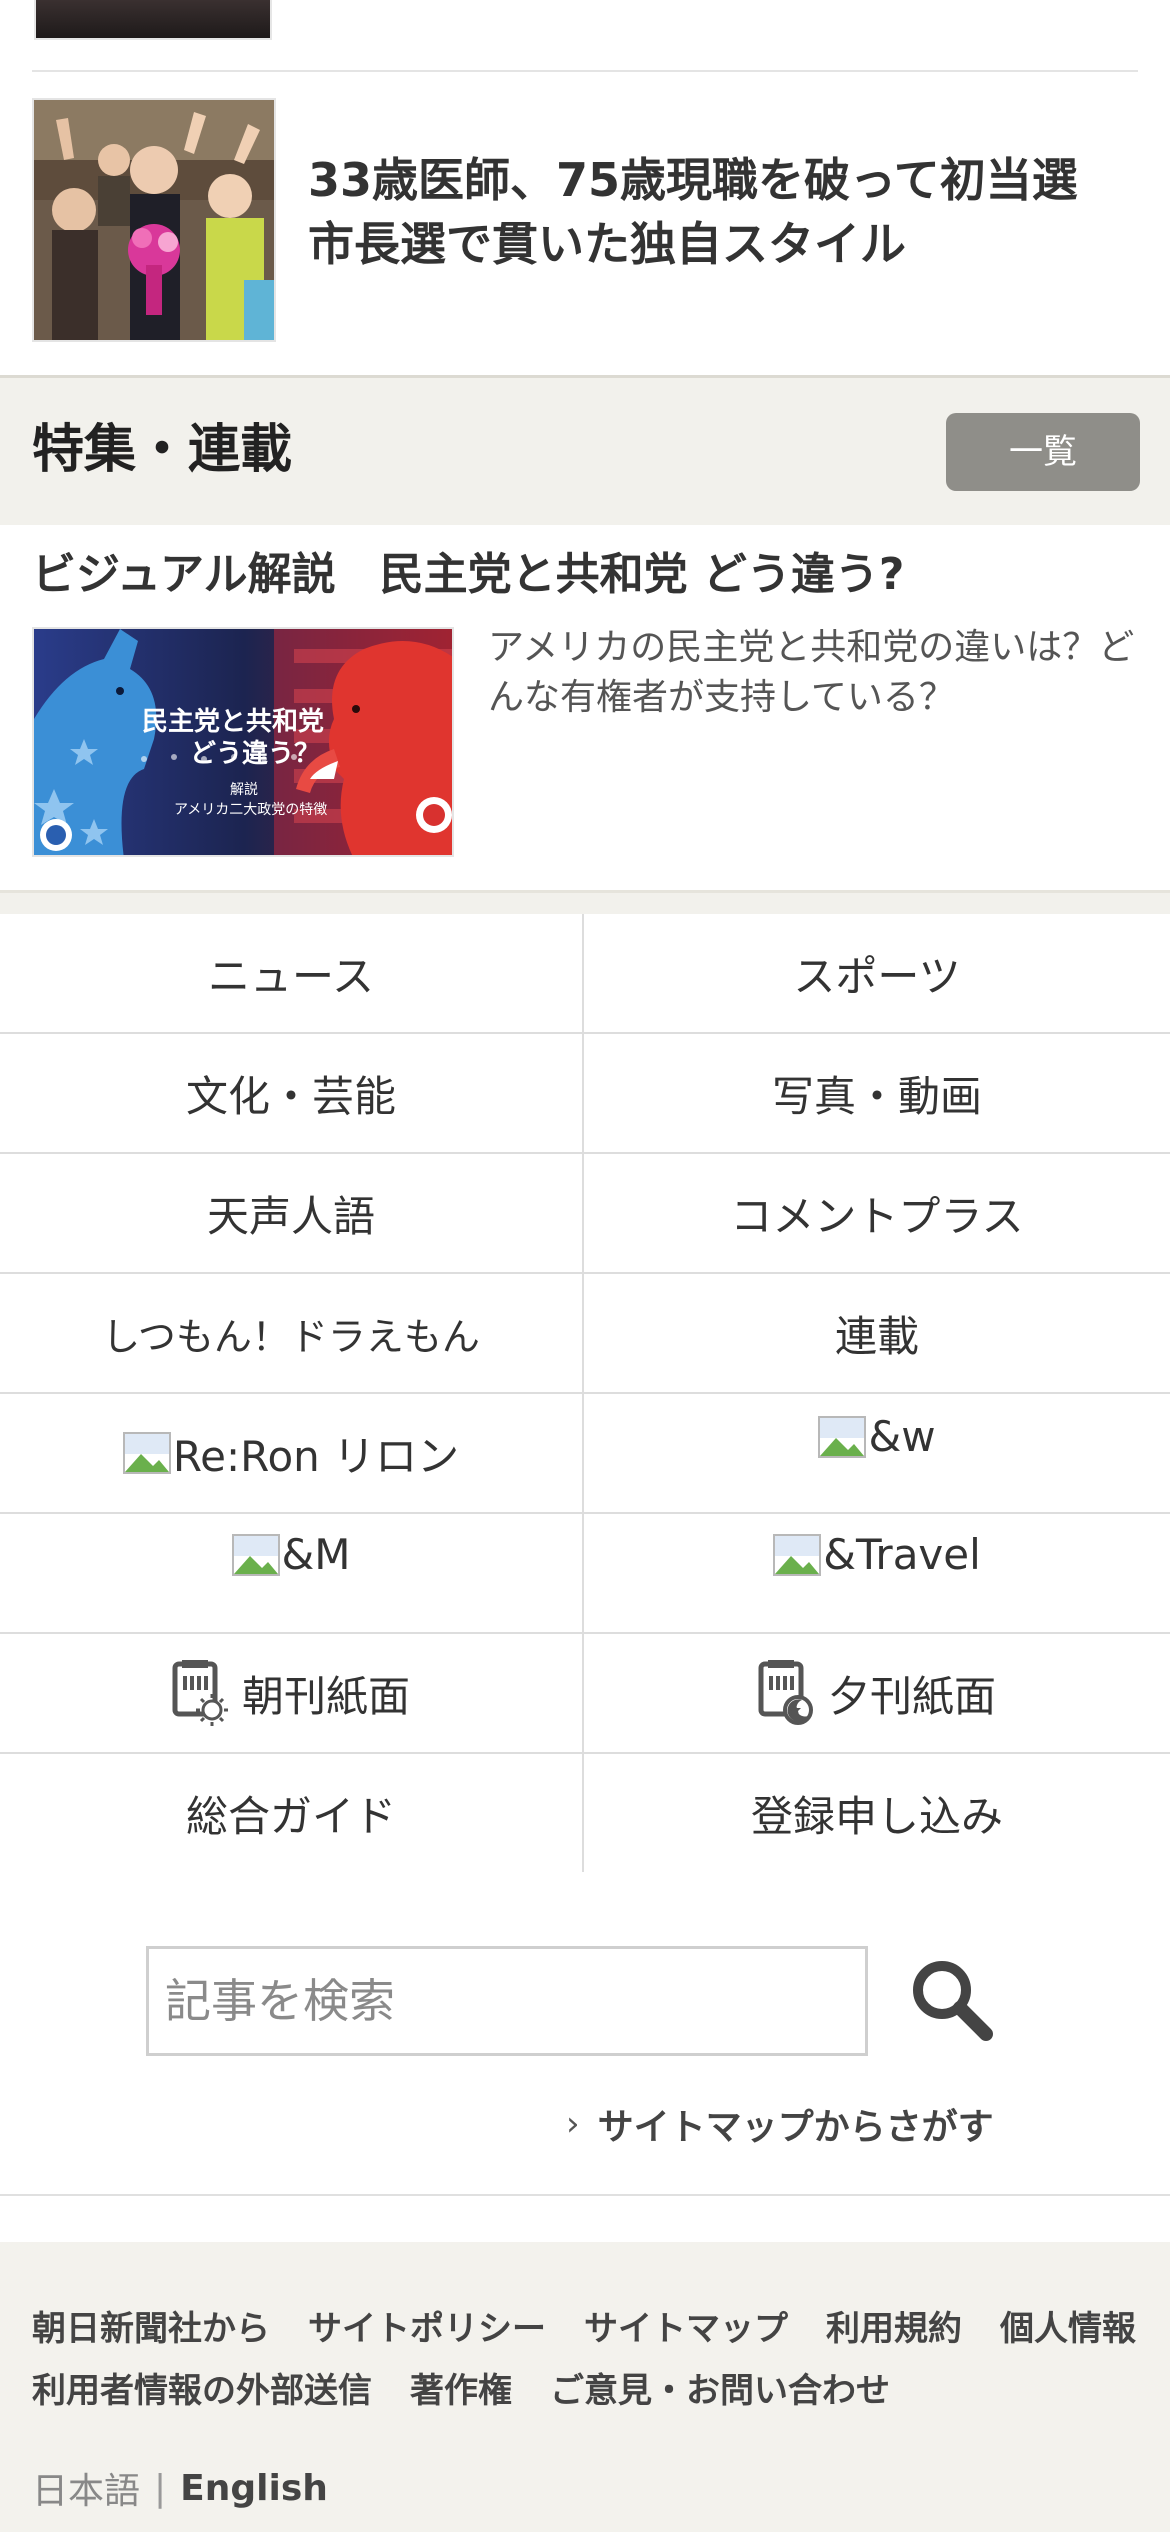 The image size is (1170, 2532). Describe the element at coordinates (902, 1436) in the screenshot. I see `nav-label: &w` at that location.